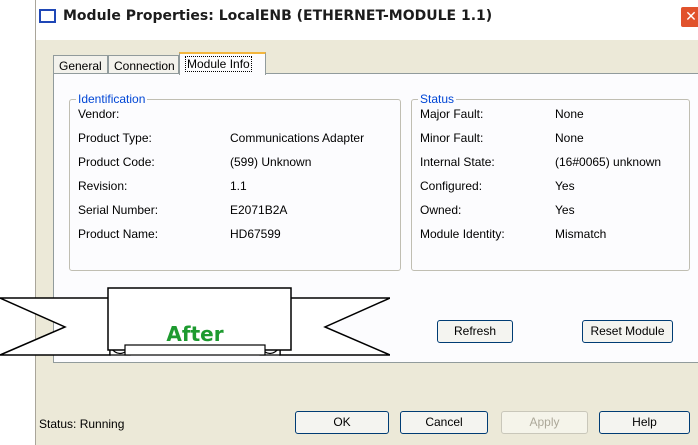 Image resolution: width=698 pixels, height=445 pixels. Describe the element at coordinates (55, 326) in the screenshot. I see `ribbon-left-tail` at that location.